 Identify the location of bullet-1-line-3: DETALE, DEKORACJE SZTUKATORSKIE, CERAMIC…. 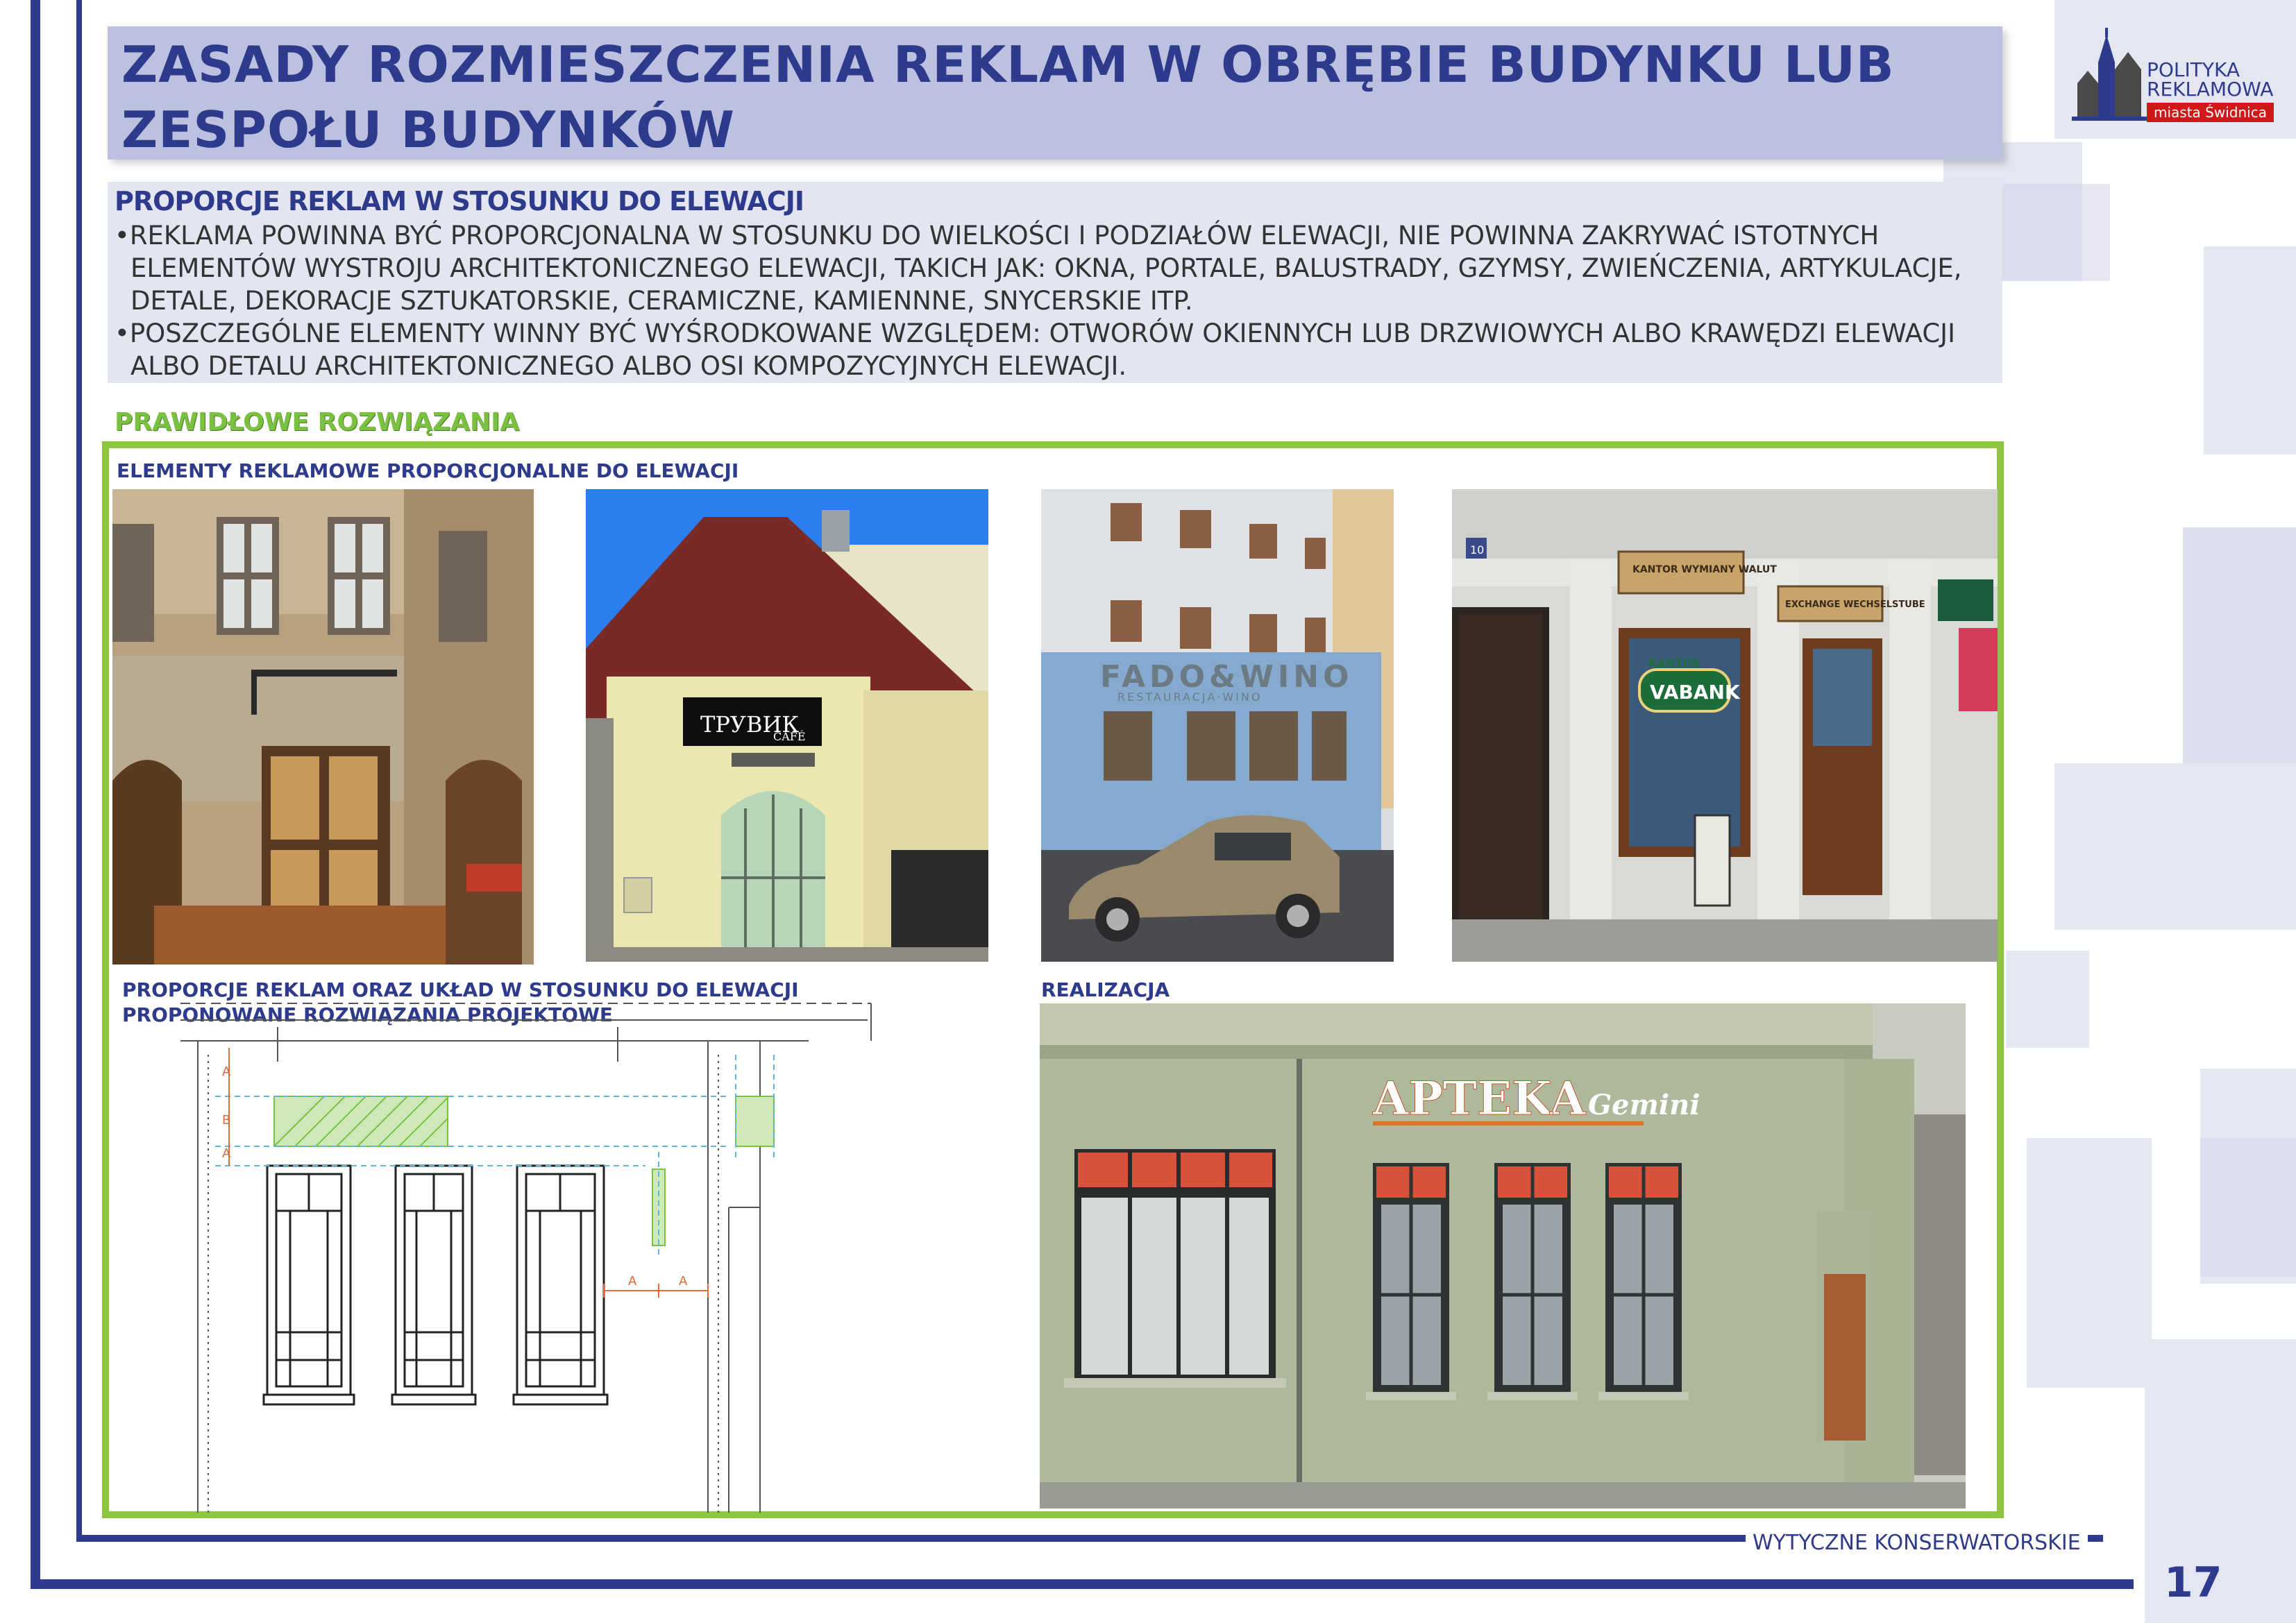
(662, 301).